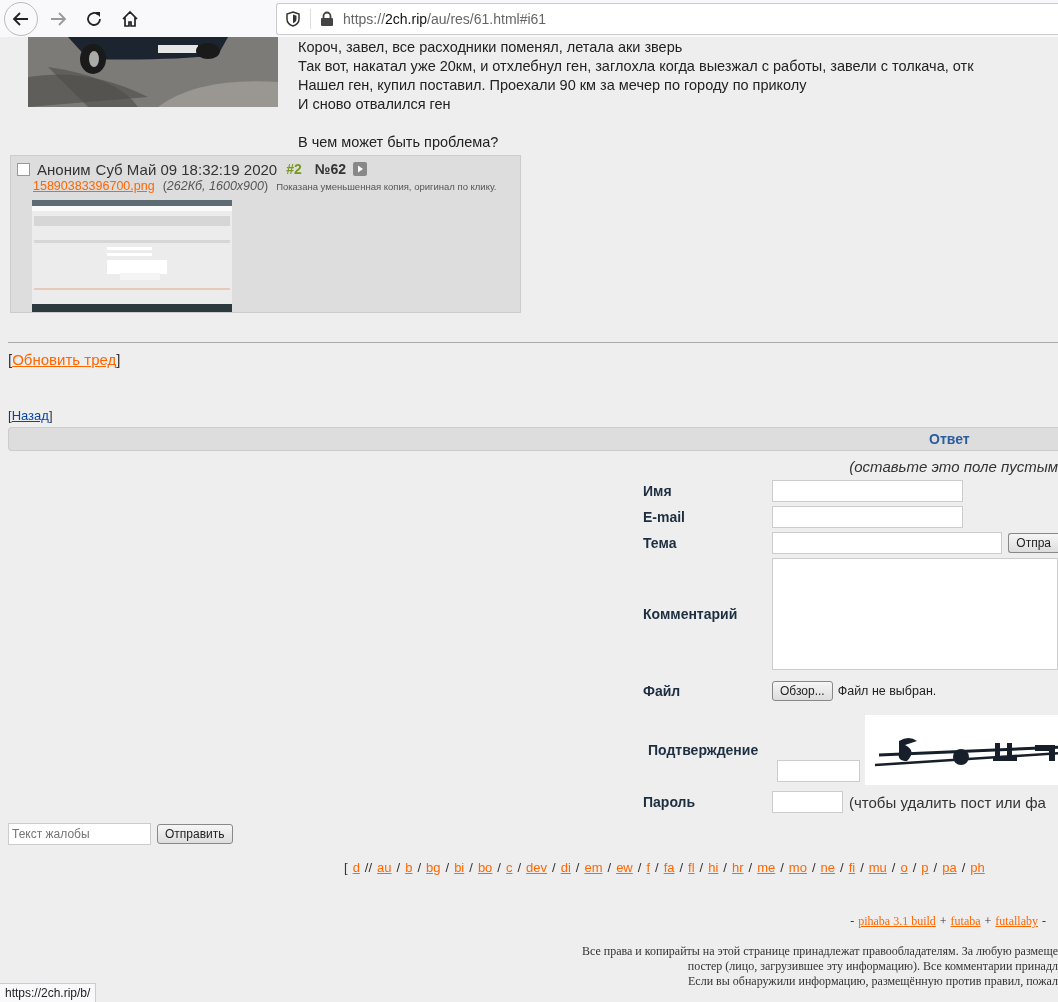 Image resolution: width=1058 pixels, height=1002 pixels. What do you see at coordinates (704, 750) in the screenshot?
I see `field-label: Подтверждение` at bounding box center [704, 750].